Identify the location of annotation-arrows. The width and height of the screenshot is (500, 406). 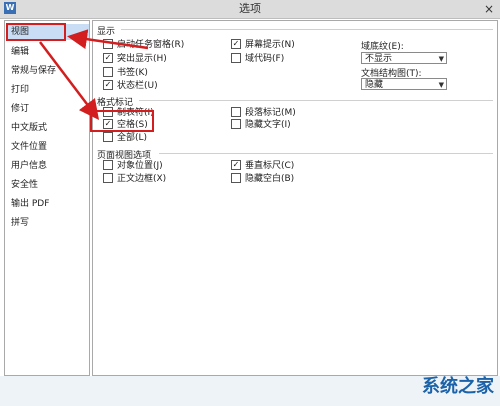
(94, 74).